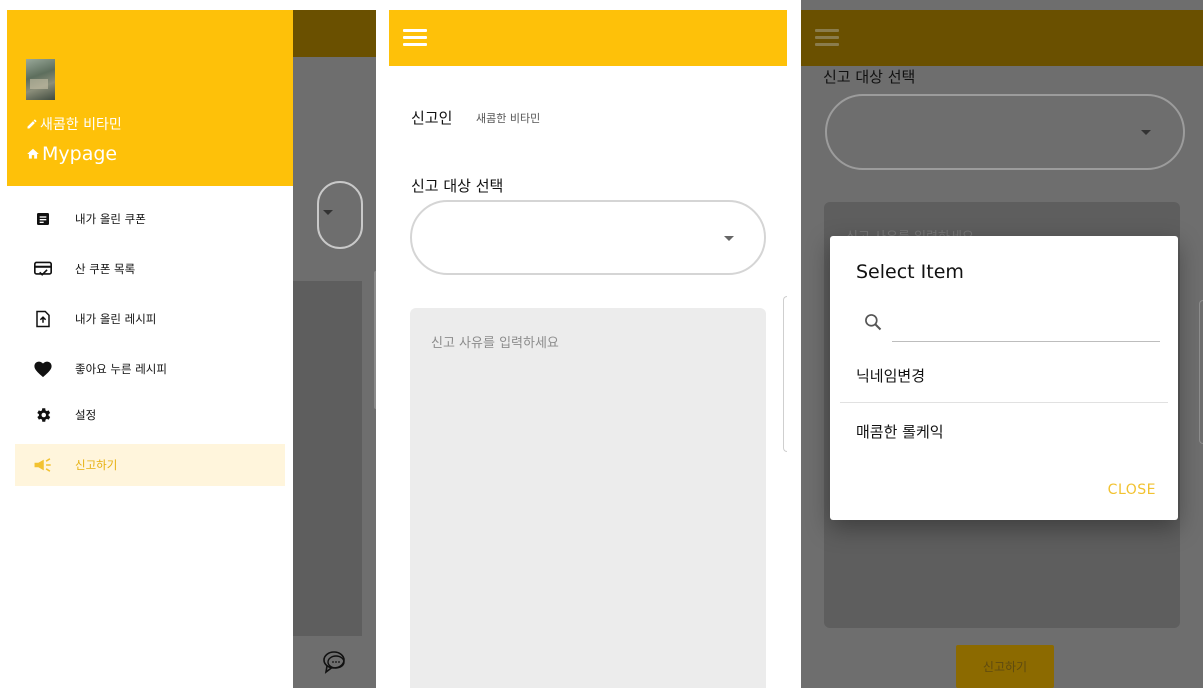  Describe the element at coordinates (43, 219) in the screenshot. I see `document-icon` at that location.